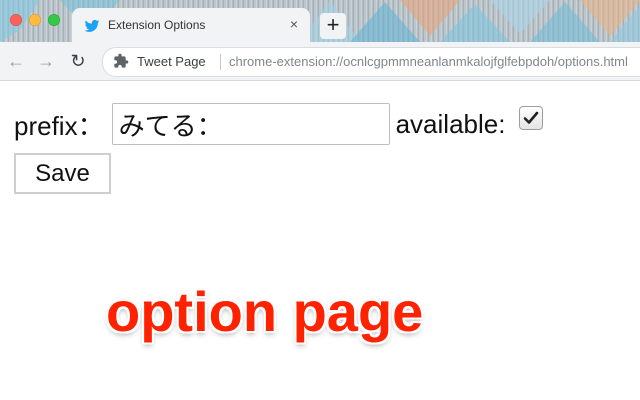 Image resolution: width=640 pixels, height=400 pixels. What do you see at coordinates (59, 125) in the screenshot?
I see `prefix-label: prefix：` at bounding box center [59, 125].